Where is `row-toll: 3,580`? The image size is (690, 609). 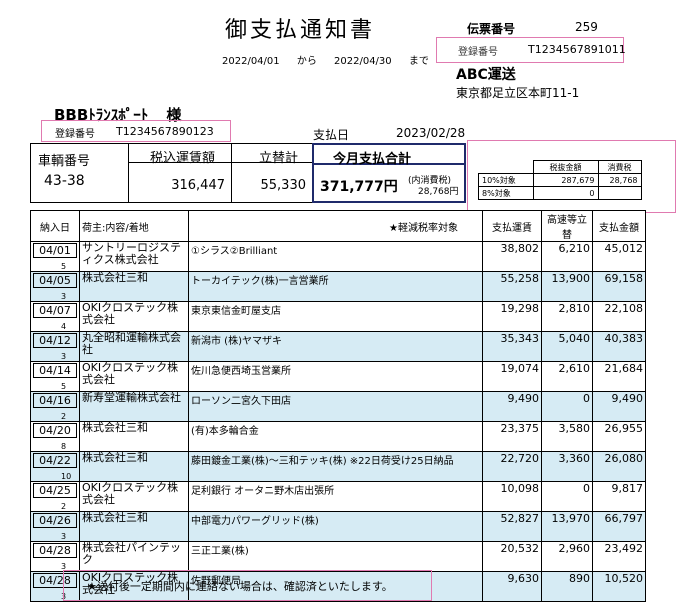
row-toll: 3,580 is located at coordinates (567, 436).